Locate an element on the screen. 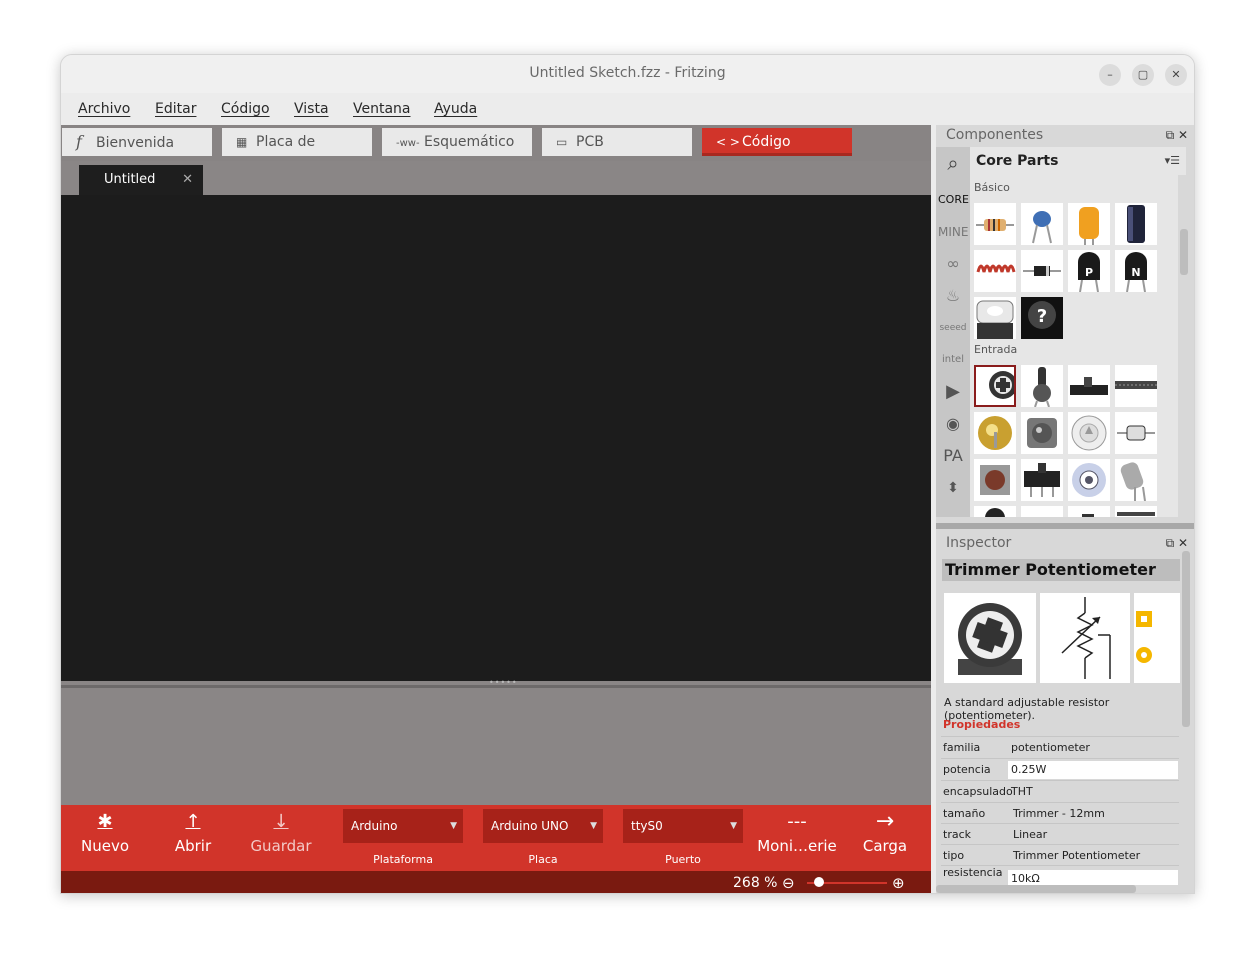 Image resolution: width=1255 pixels, height=959 pixels. rotary-switch-part is located at coordinates (1042, 433).